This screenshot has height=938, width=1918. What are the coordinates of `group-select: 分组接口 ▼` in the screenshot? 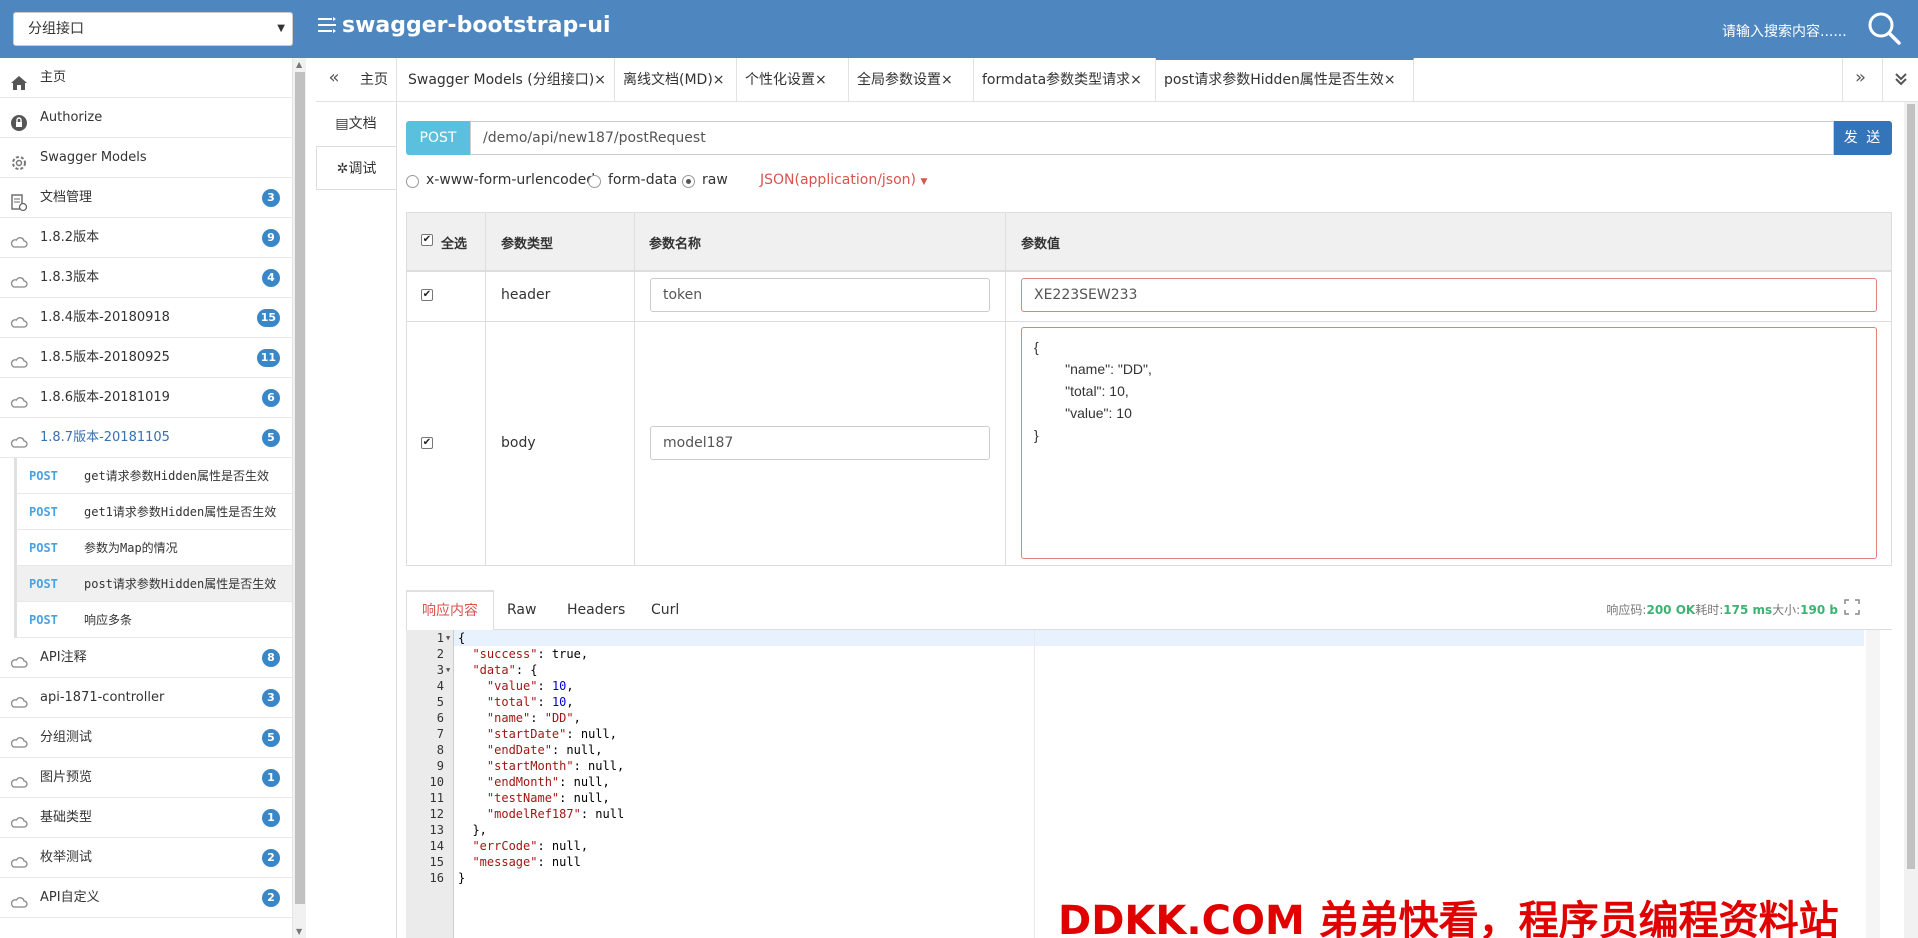 It's located at (153, 29).